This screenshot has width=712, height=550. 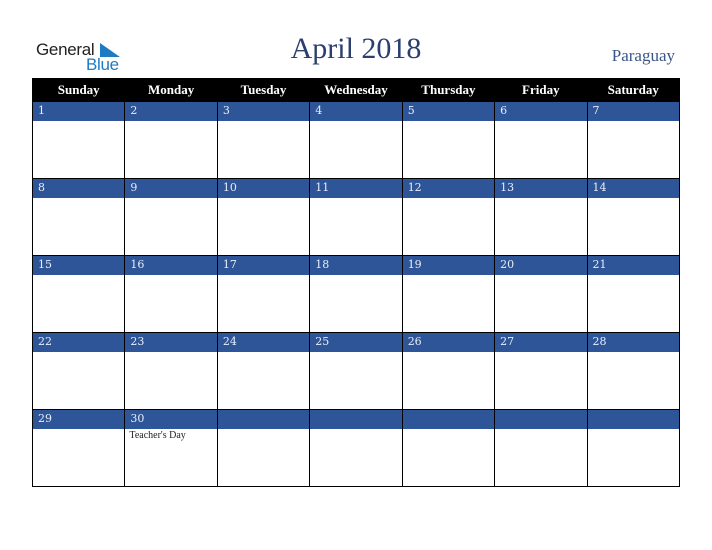 I want to click on day-cell: 23, so click(x=171, y=371).